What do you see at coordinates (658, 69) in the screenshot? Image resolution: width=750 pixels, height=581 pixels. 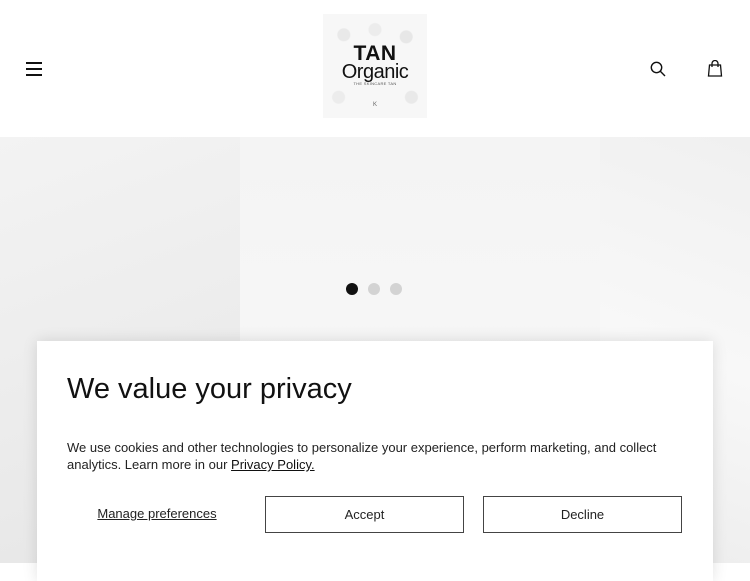 I see `search-icon` at bounding box center [658, 69].